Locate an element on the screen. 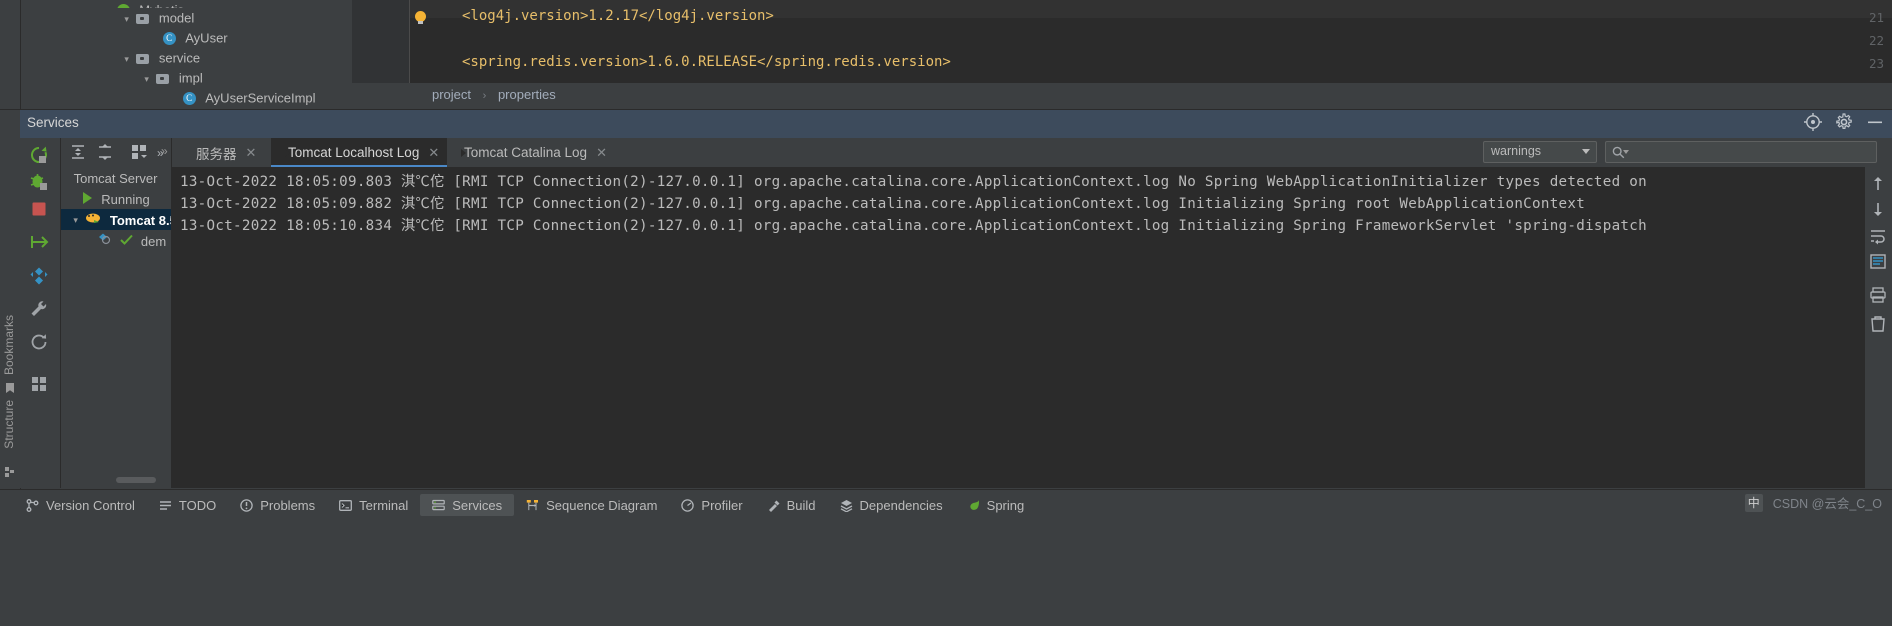 The height and width of the screenshot is (626, 1892). refresh-icon is located at coordinates (39, 342).